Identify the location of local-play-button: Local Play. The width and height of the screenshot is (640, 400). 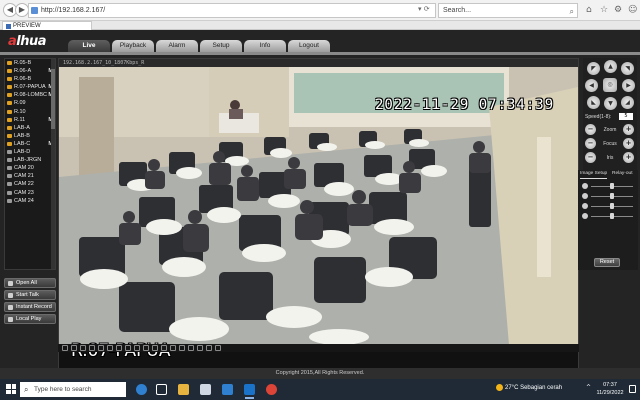
(30, 319).